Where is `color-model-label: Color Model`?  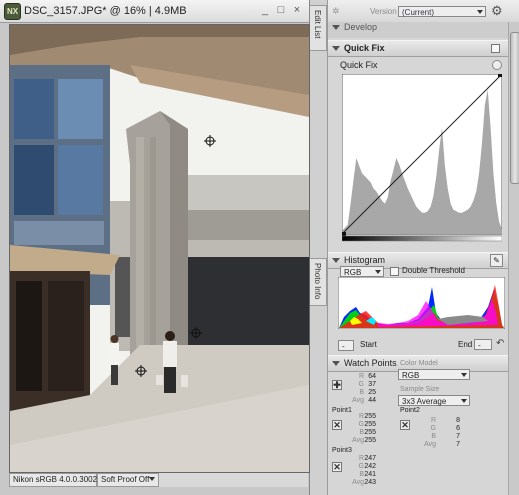 color-model-label: Color Model is located at coordinates (419, 363).